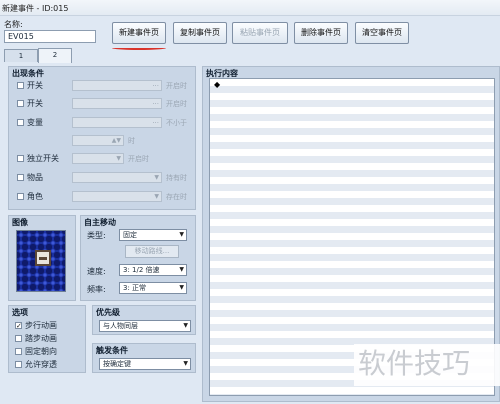  What do you see at coordinates (28, 73) in the screenshot?
I see `conditions-title: 出现条件` at bounding box center [28, 73].